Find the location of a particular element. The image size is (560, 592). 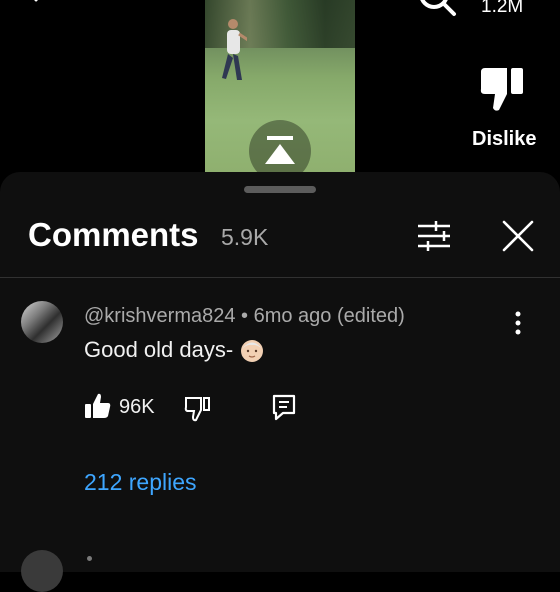

sliders-icon is located at coordinates (434, 236).